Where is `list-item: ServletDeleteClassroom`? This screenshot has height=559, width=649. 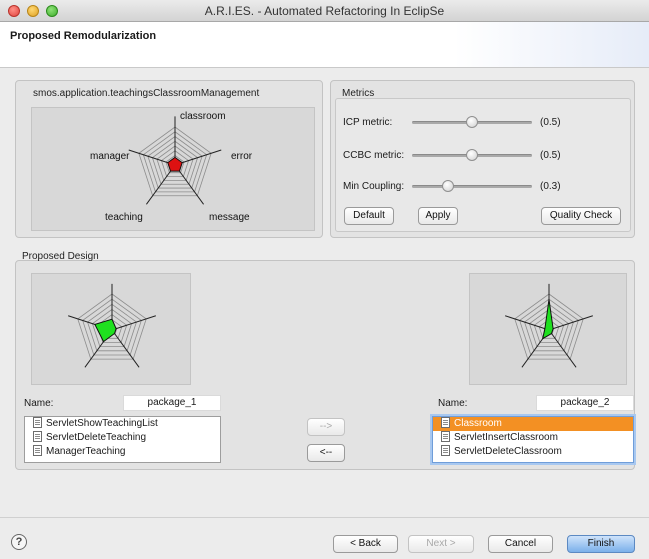 list-item: ServletDeleteClassroom is located at coordinates (533, 452).